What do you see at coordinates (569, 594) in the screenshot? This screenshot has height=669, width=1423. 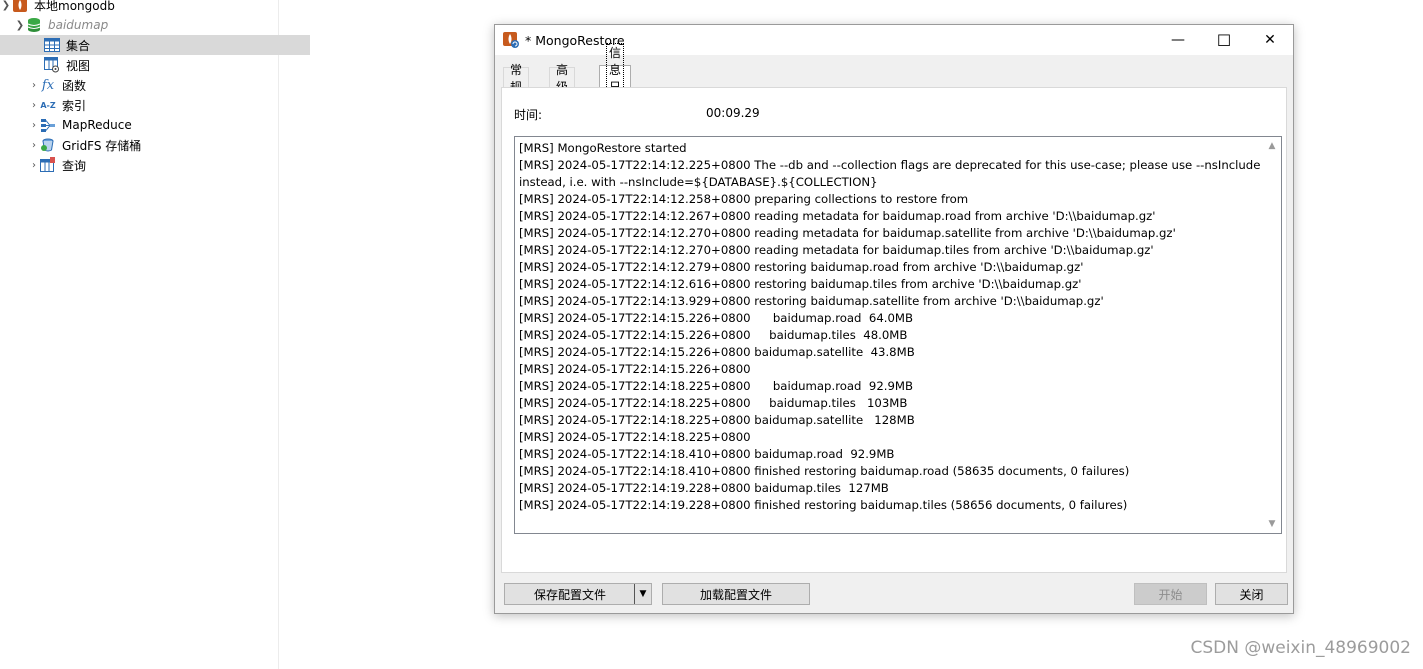 I see `save-config-label: 保存配置文件` at bounding box center [569, 594].